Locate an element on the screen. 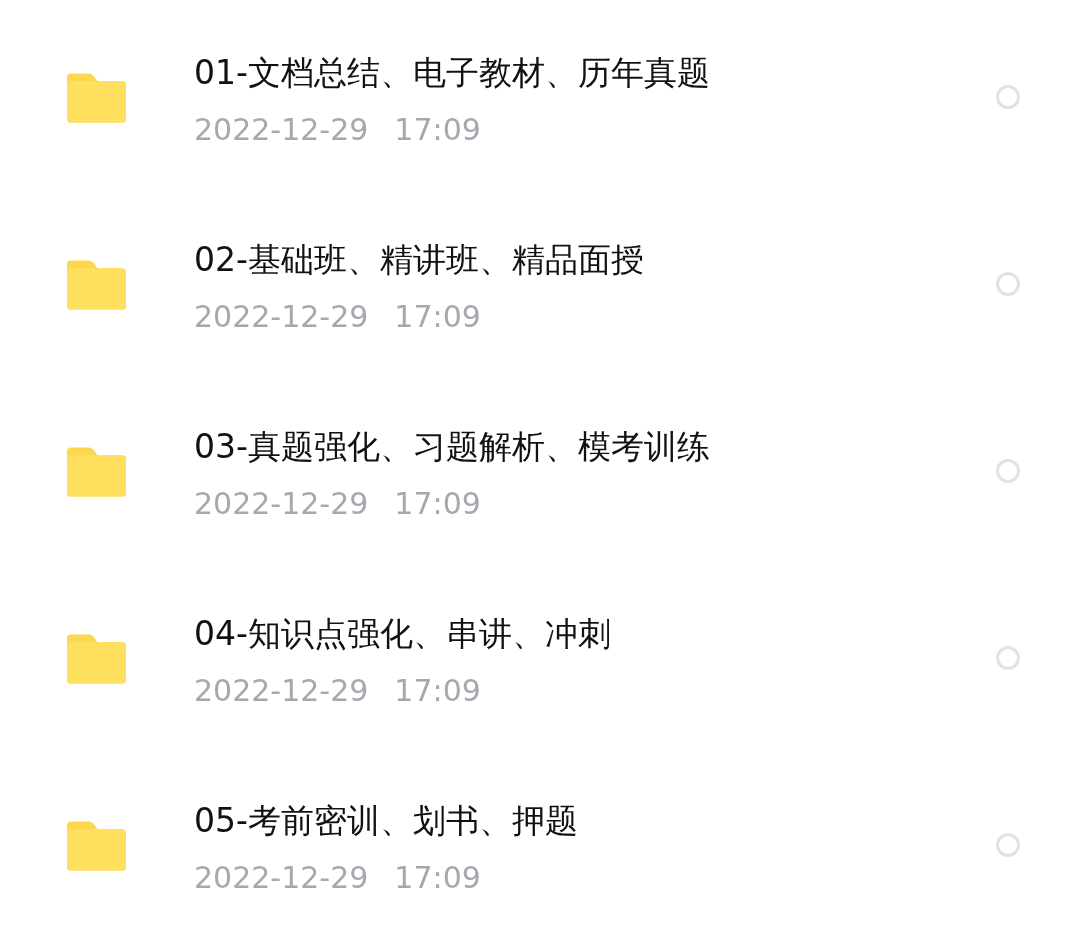 The height and width of the screenshot is (930, 1073). folder-name: 01-文档总结、电子教材、历年真题 is located at coordinates (595, 73).